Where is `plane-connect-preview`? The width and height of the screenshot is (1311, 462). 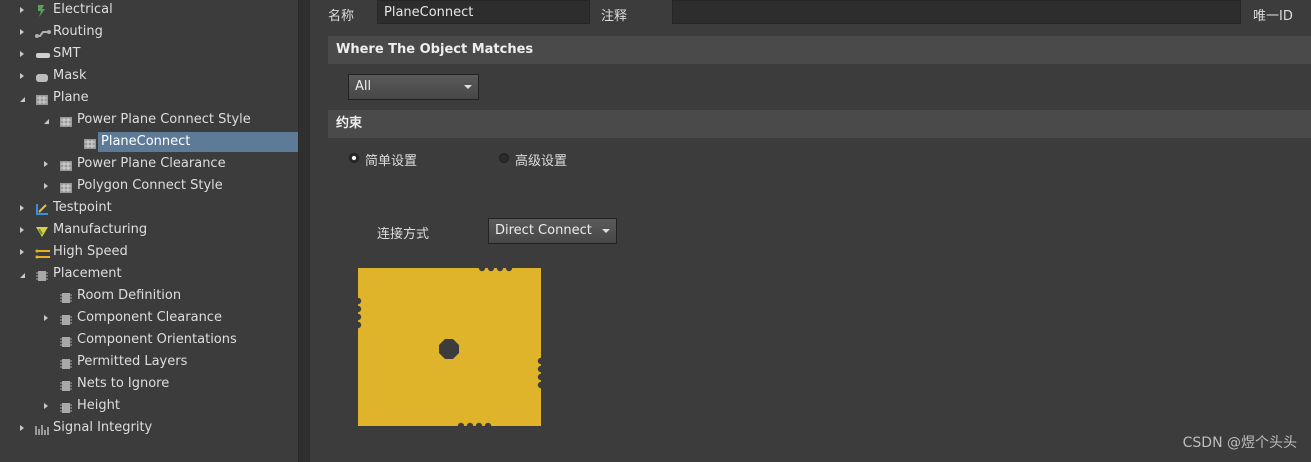 plane-connect-preview is located at coordinates (451, 347).